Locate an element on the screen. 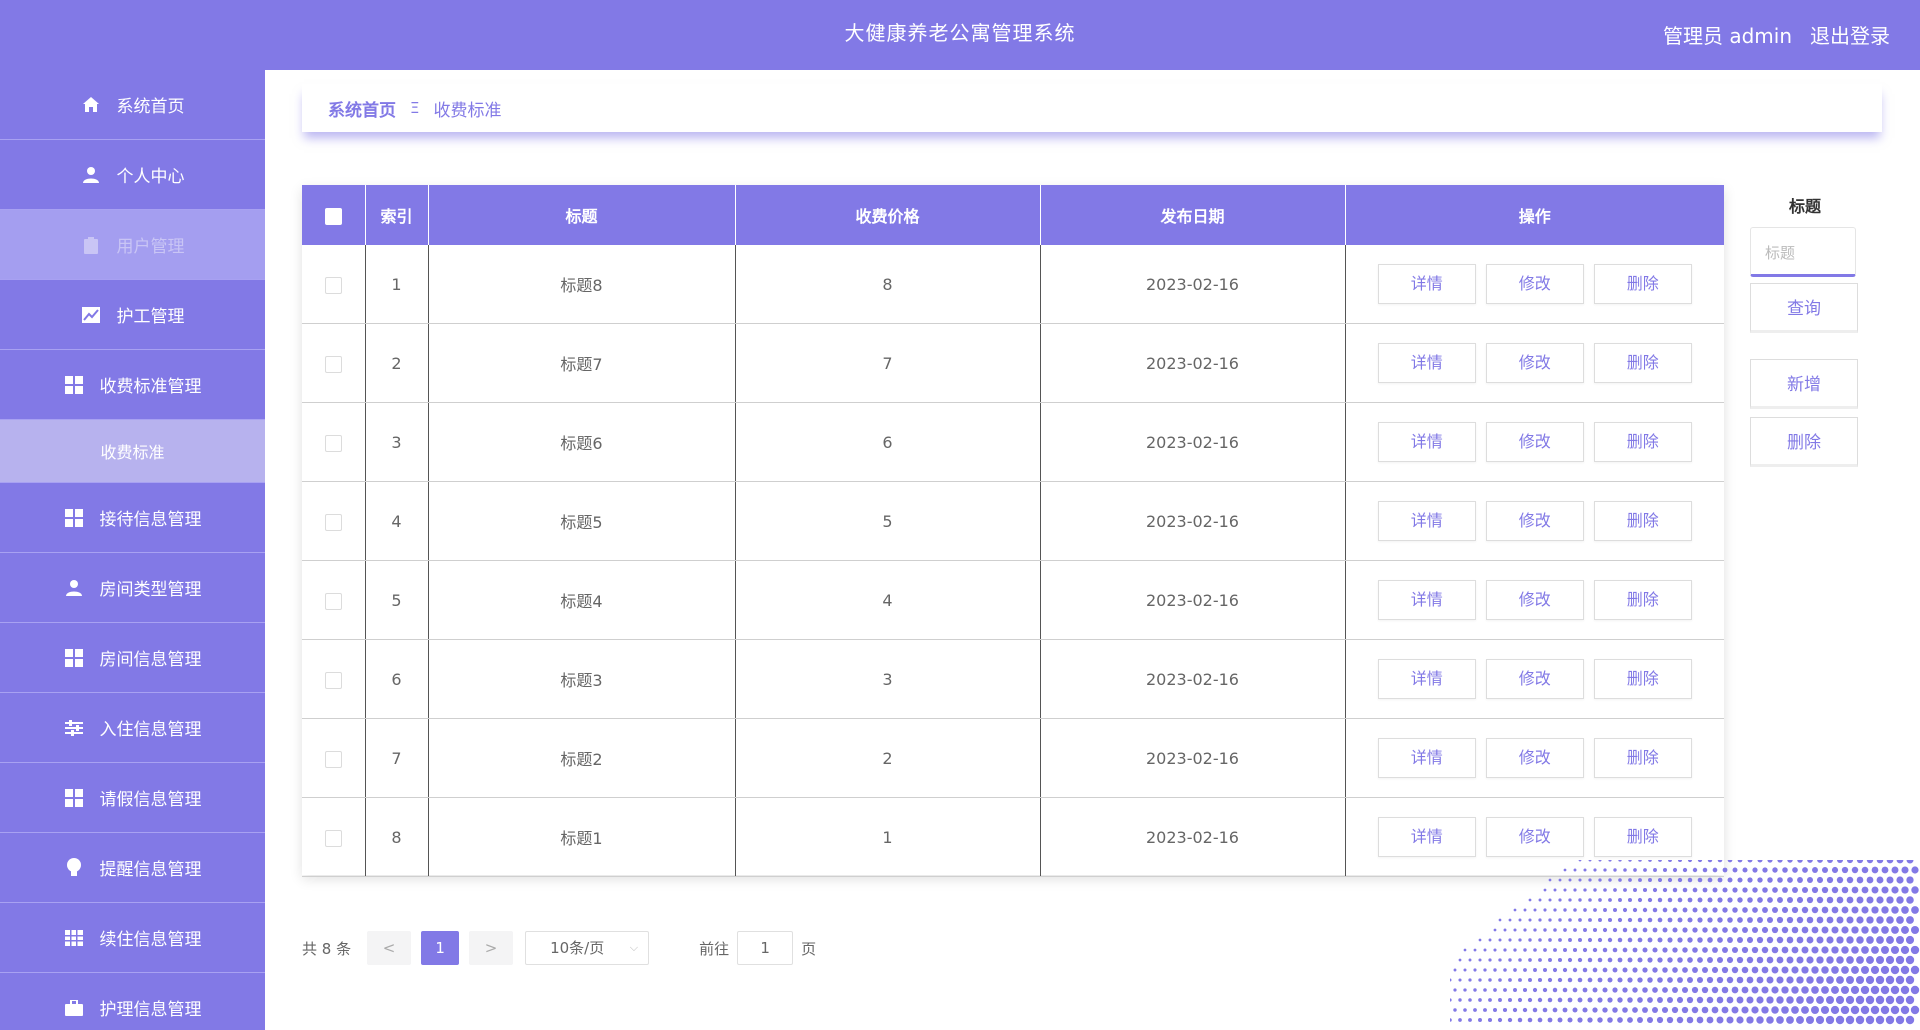 The height and width of the screenshot is (1030, 1920). grid-icon is located at coordinates (74, 385).